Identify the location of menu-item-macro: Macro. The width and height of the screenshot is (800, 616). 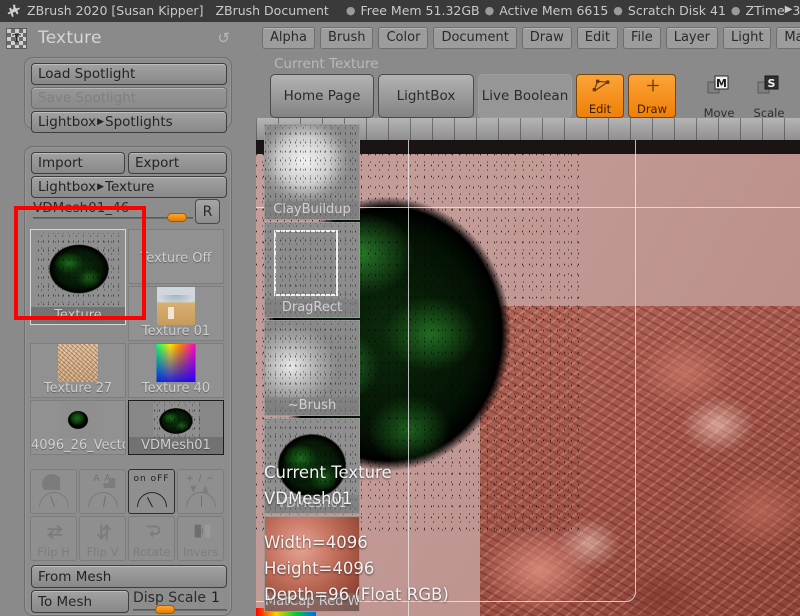
(788, 38).